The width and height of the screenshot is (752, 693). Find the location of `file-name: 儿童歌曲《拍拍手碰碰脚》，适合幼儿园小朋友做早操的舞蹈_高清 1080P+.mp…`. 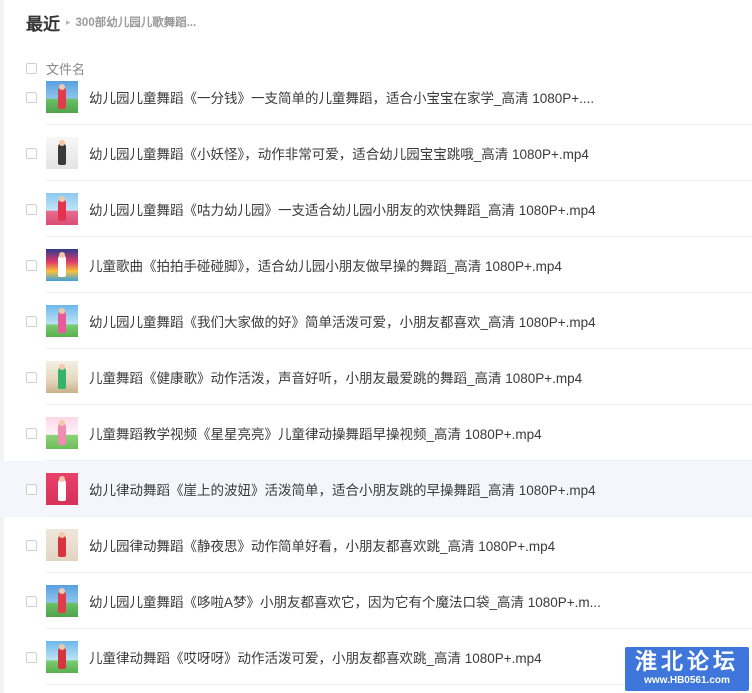

file-name: 儿童歌曲《拍拍手碰碰脚》，适合幼儿园小朋友做早操的舞蹈_高清 1080P+.mp… is located at coordinates (325, 265).